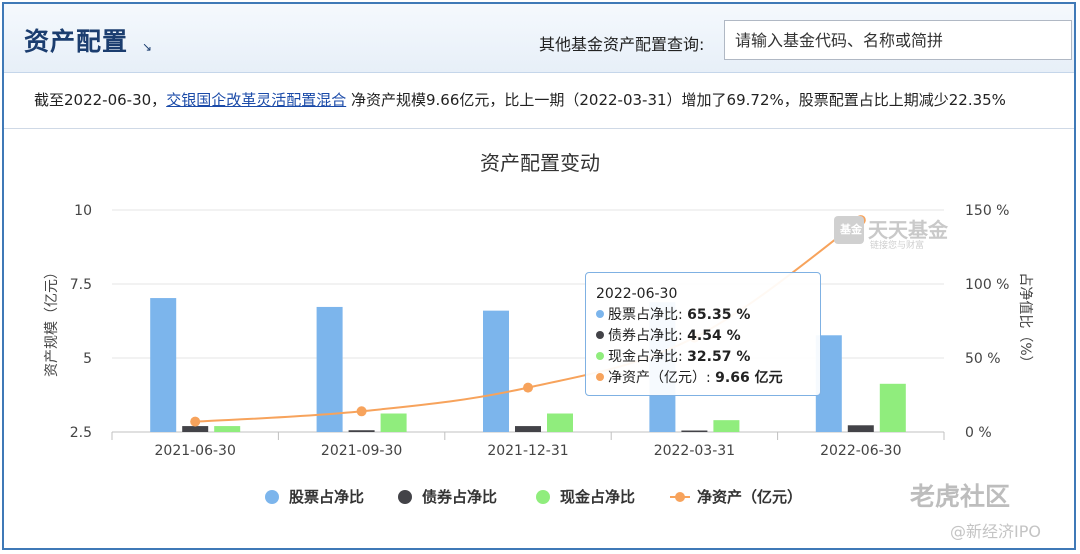 The width and height of the screenshot is (1080, 554). Describe the element at coordinates (326, 497) in the screenshot. I see `legend-label: 股票占净比` at that location.